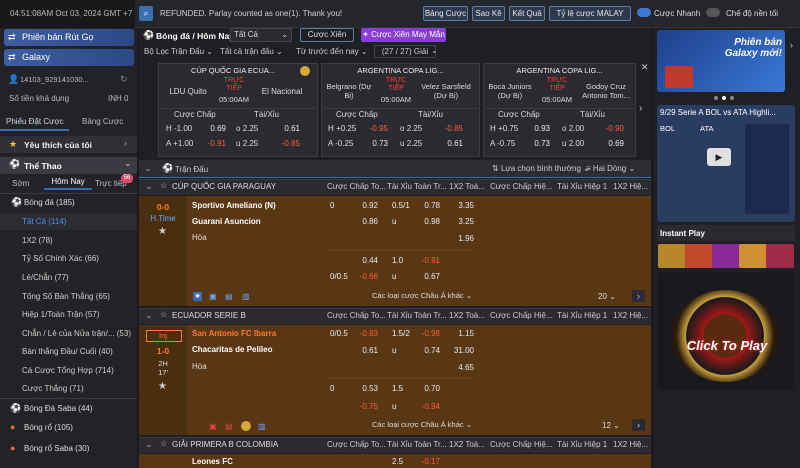 The width and height of the screenshot is (800, 468). What do you see at coordinates (488, 13) in the screenshot?
I see `statement-button: Sao Kê` at bounding box center [488, 13].